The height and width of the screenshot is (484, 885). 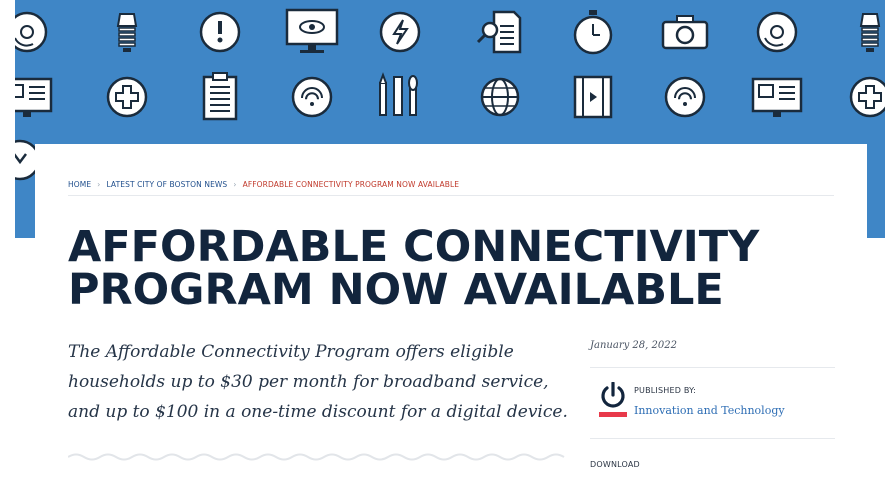 What do you see at coordinates (220, 96) in the screenshot?
I see `clipboard-icon` at bounding box center [220, 96].